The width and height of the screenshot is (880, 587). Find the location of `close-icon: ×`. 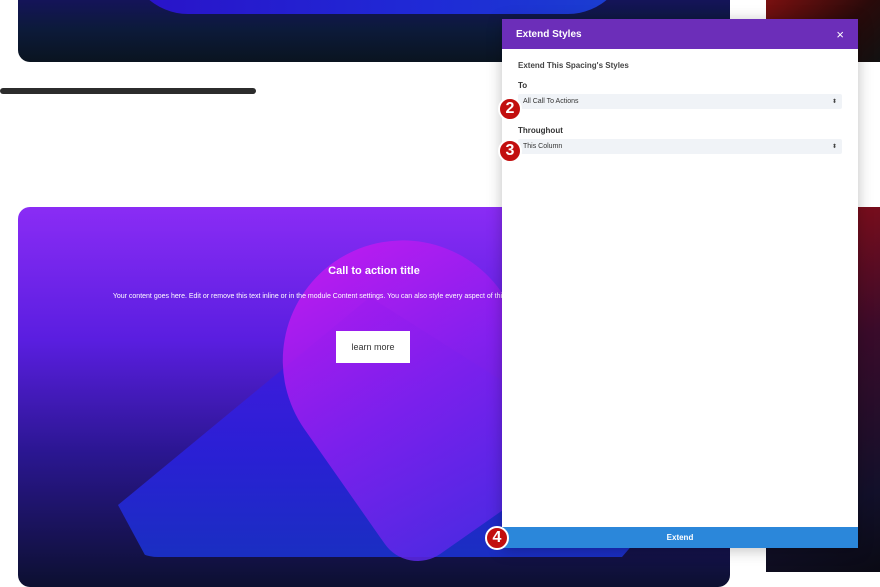

close-icon: × is located at coordinates (840, 34).